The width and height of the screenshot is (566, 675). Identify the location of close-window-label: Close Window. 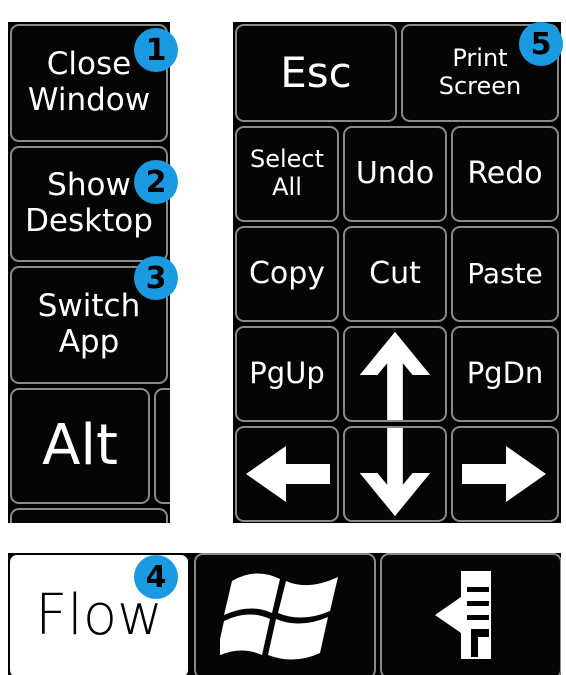
(89, 82).